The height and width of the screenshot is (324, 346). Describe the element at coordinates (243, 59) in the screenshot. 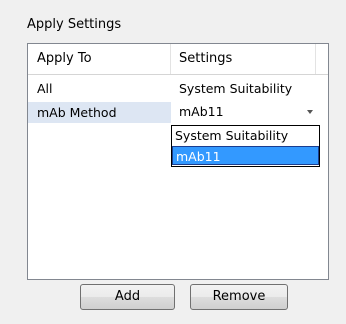

I see `column-header-settings: Settings` at that location.